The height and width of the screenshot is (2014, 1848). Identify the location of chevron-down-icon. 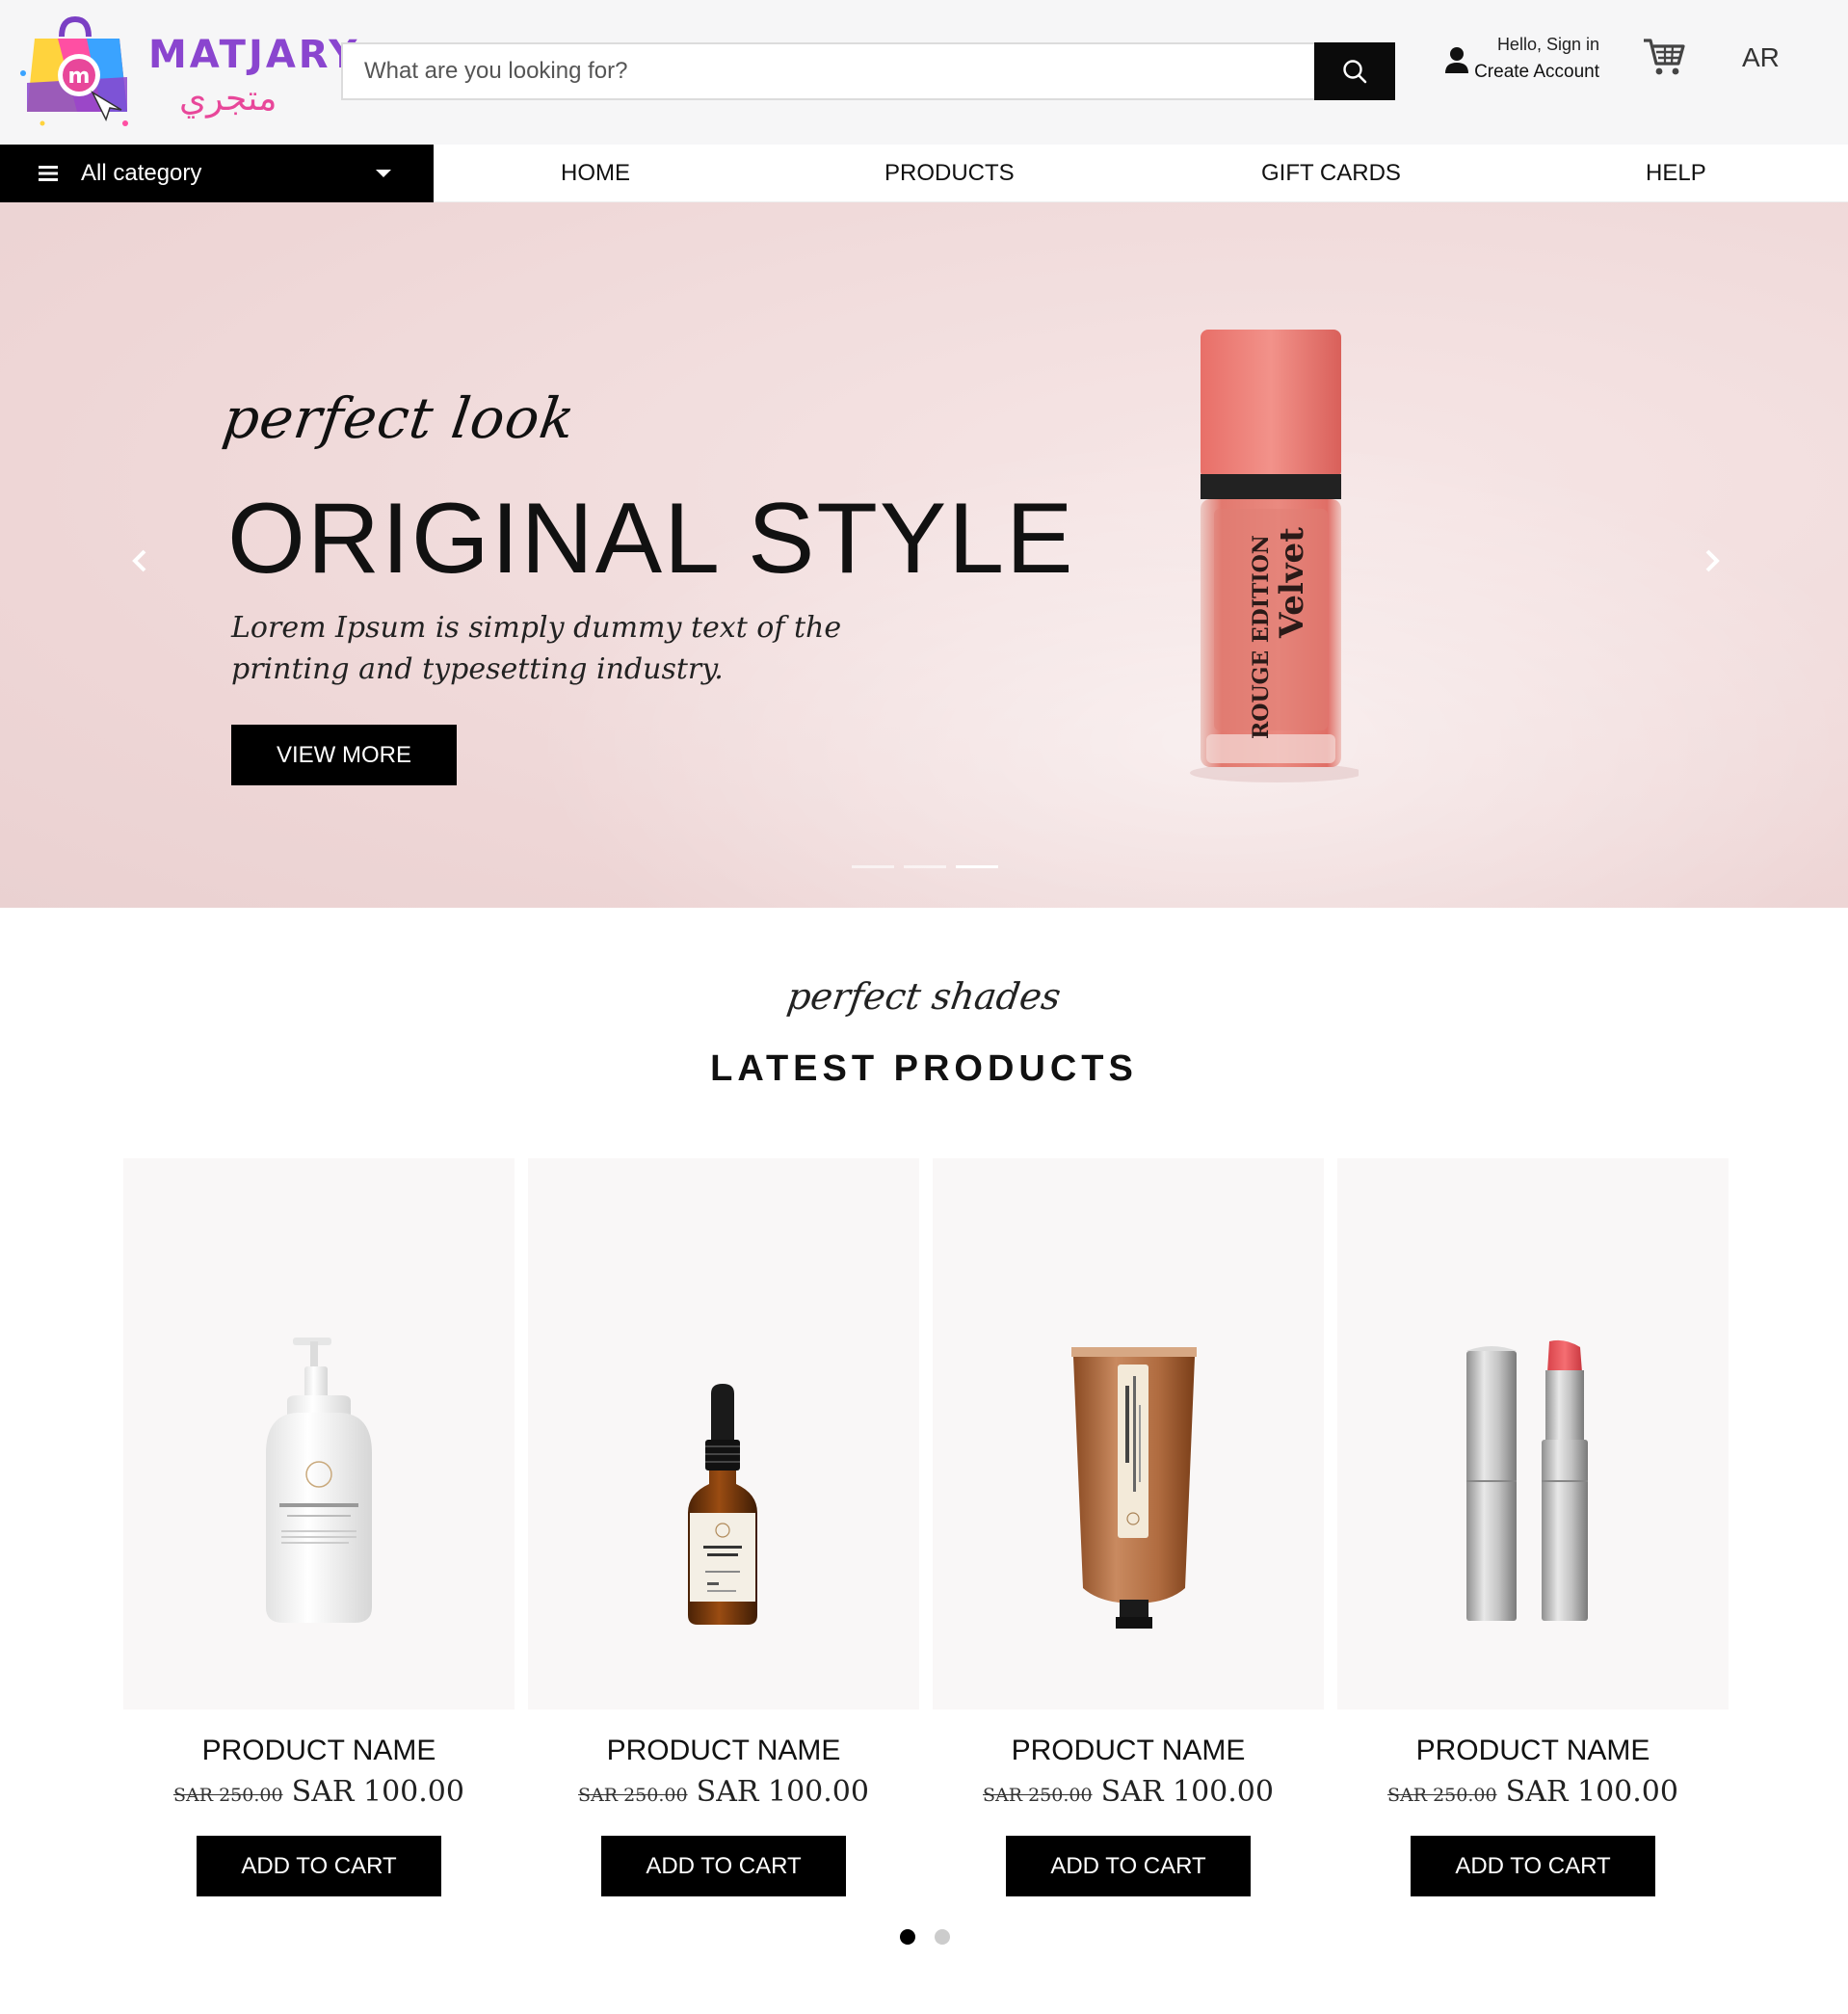
(383, 173).